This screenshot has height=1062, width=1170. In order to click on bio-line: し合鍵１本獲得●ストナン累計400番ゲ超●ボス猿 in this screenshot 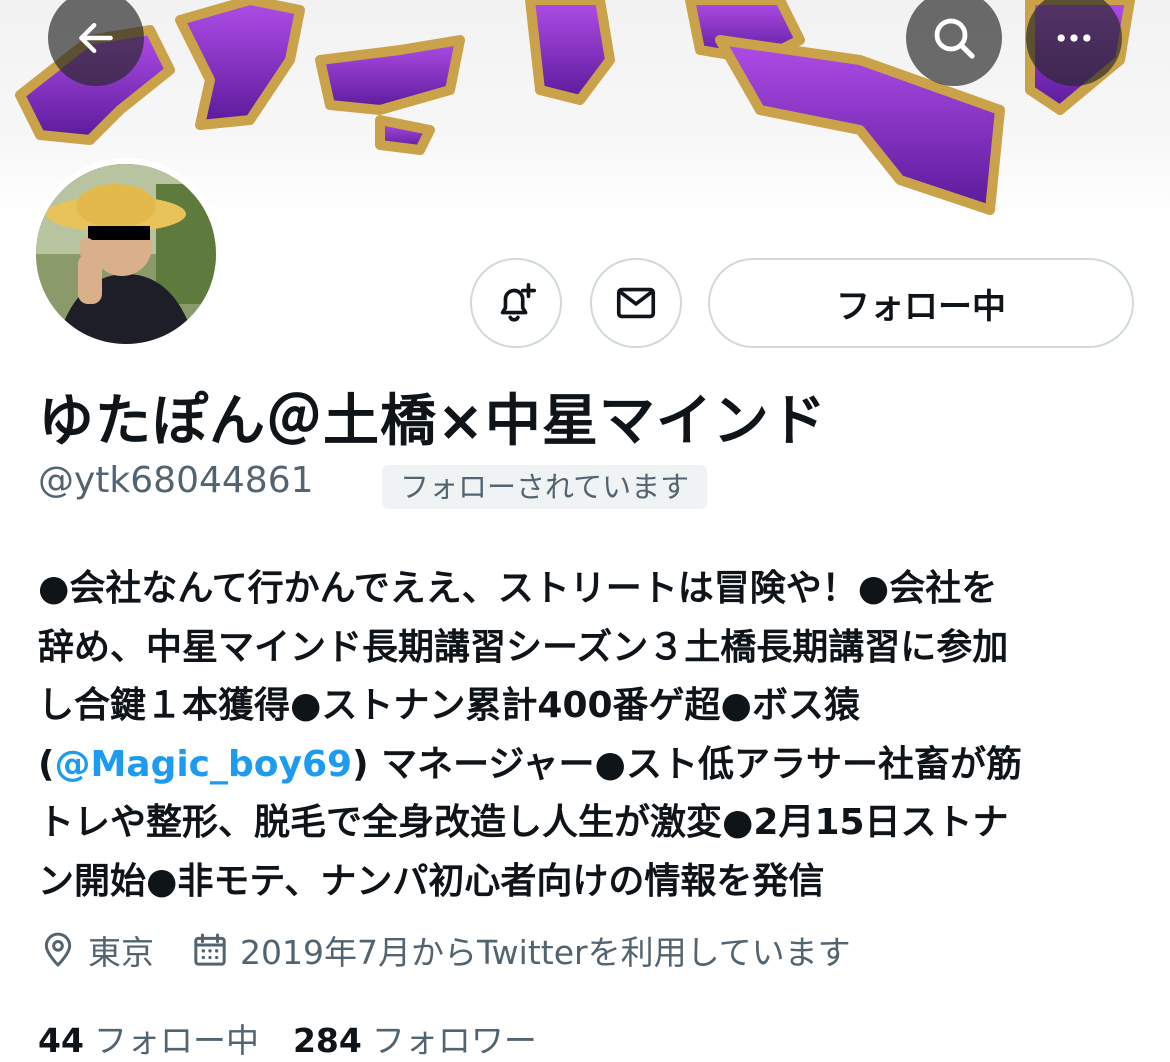, I will do `click(449, 705)`.